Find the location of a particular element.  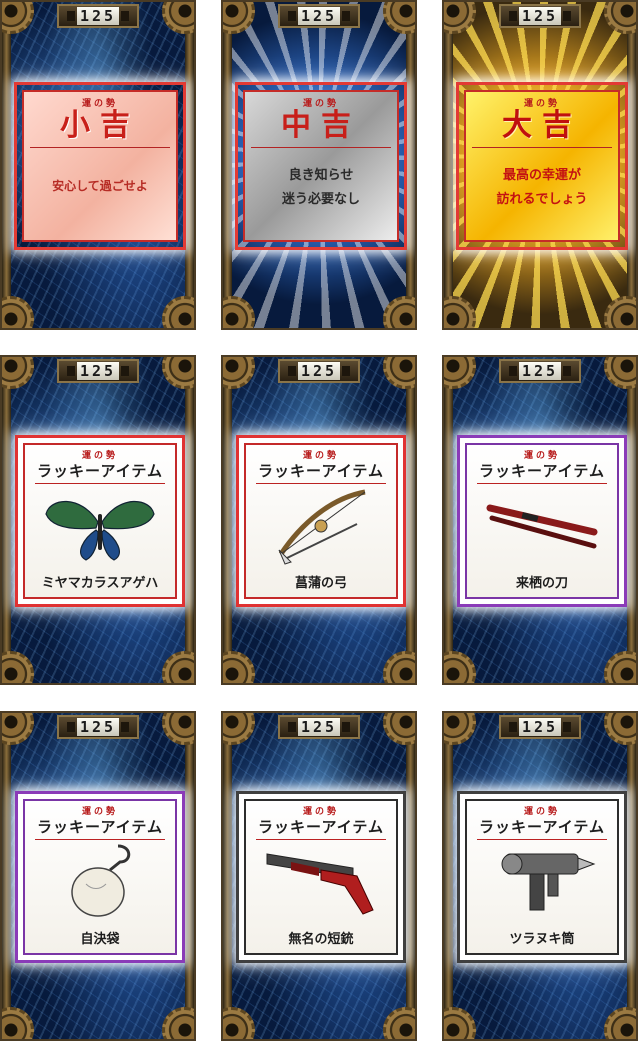

item-panel: 運の勢 ラッキーアイテム 菖蒲の弓 is located at coordinates (321, 521).